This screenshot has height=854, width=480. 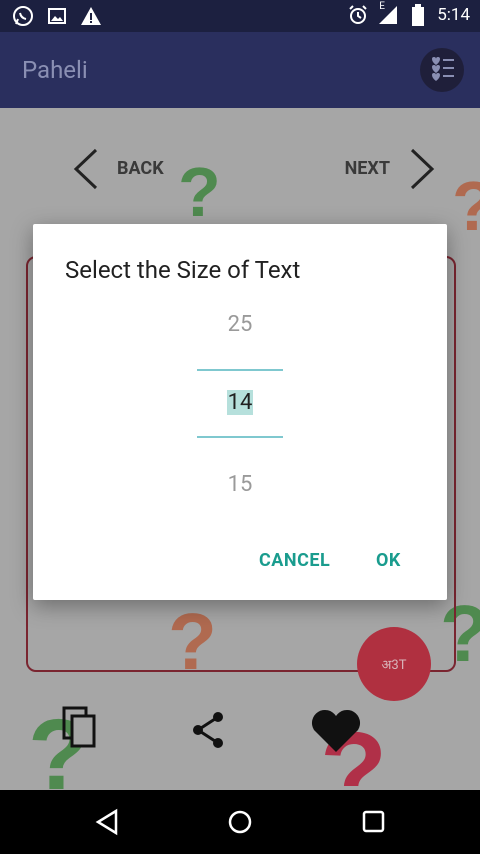 I want to click on bottom-actions, so click(x=240, y=734).